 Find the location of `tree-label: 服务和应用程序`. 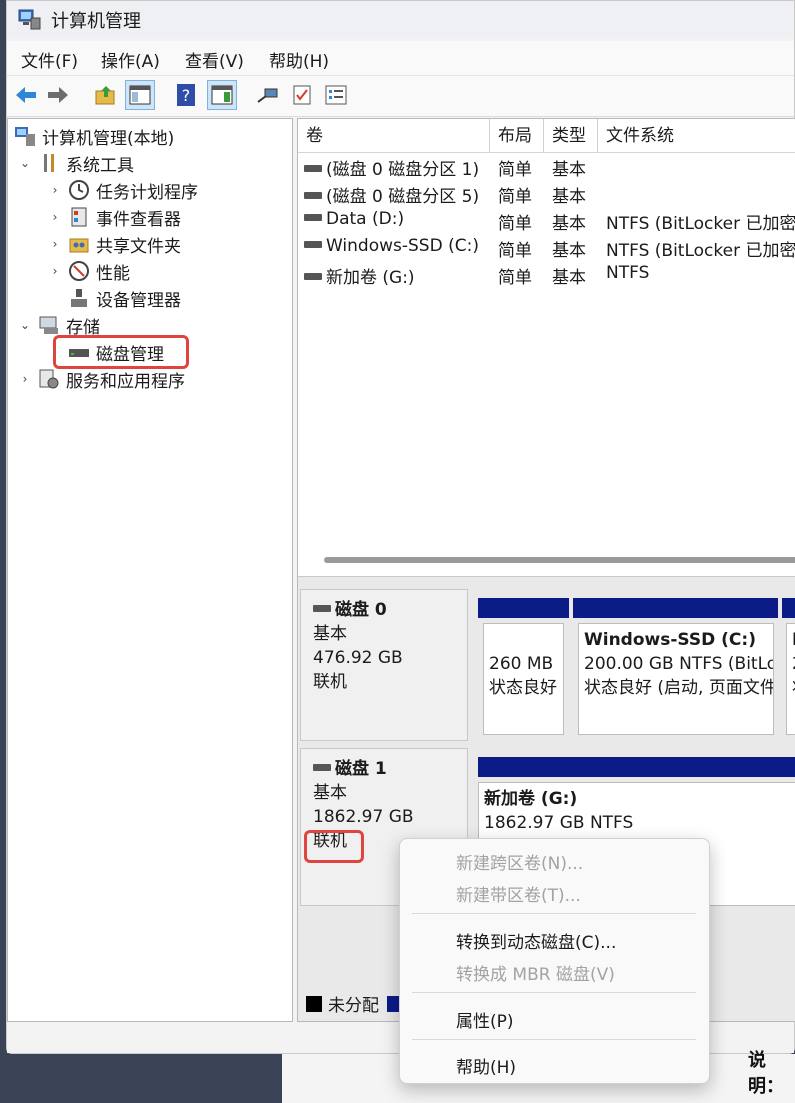

tree-label: 服务和应用程序 is located at coordinates (125, 381).